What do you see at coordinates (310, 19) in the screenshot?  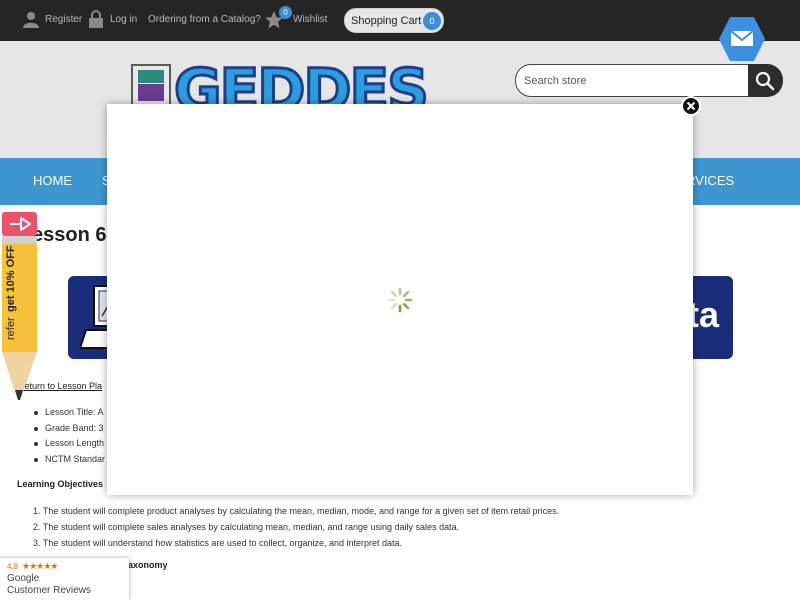 I see `wishlist-link: Wishlist` at bounding box center [310, 19].